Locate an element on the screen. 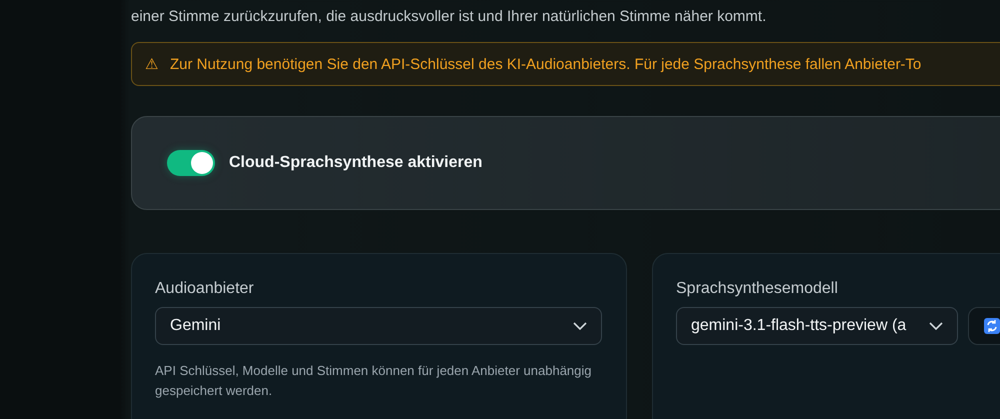 The width and height of the screenshot is (1000, 419). model-select: gemini-3.1-flash-tts-preview (a is located at coordinates (817, 326).